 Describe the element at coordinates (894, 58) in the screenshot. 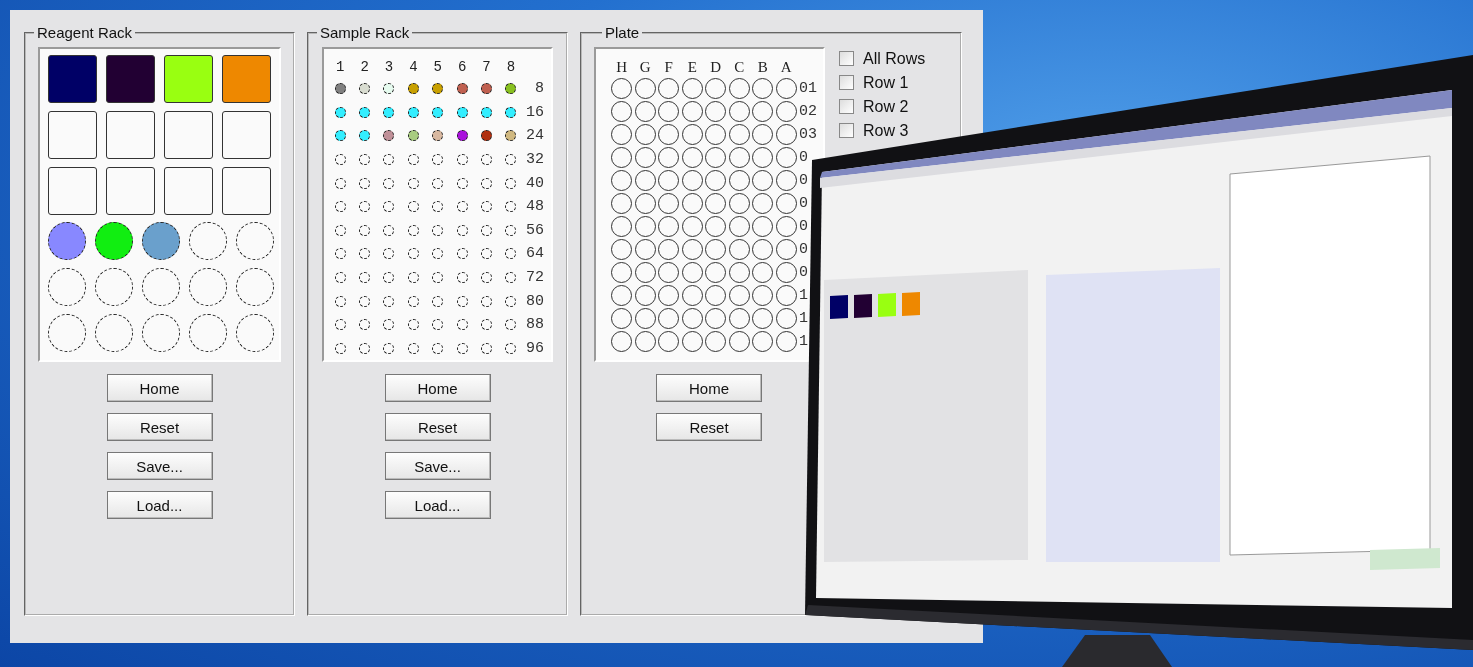

I see `checkbox-label: All Rows` at that location.